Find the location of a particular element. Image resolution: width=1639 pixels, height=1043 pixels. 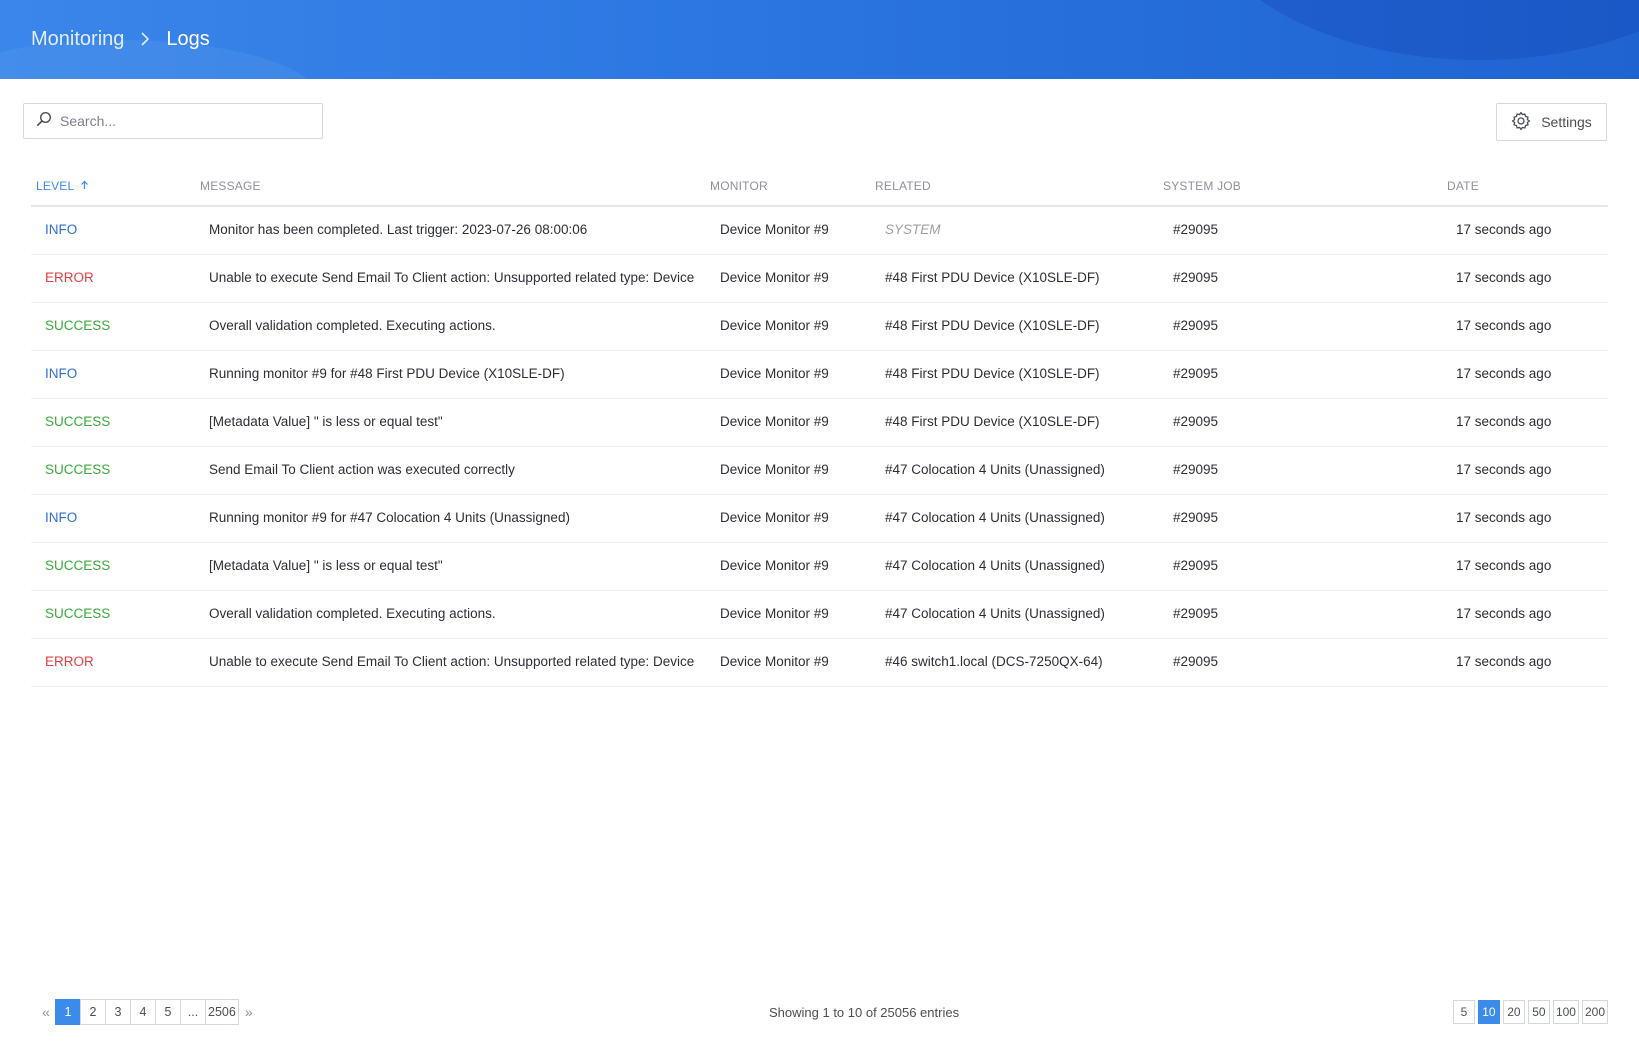

page-button: 5 is located at coordinates (168, 1012).